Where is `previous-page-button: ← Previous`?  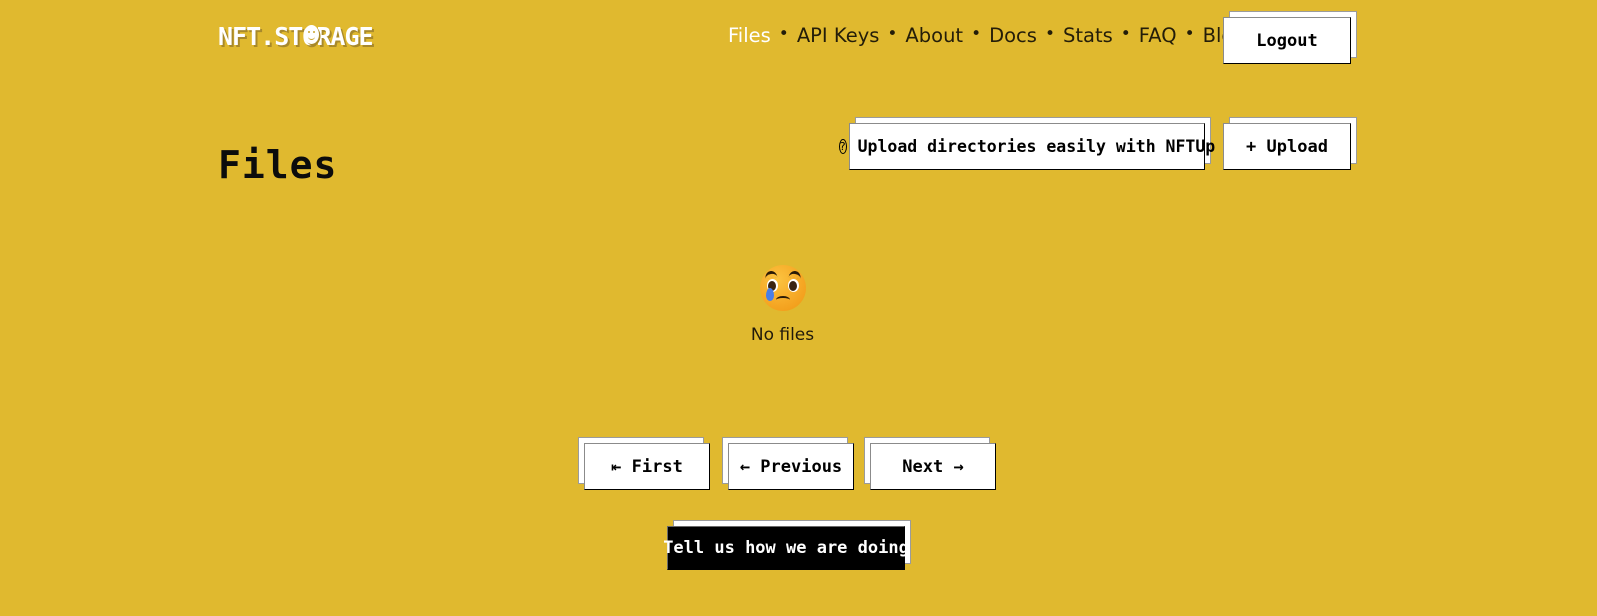 previous-page-button: ← Previous is located at coordinates (791, 466).